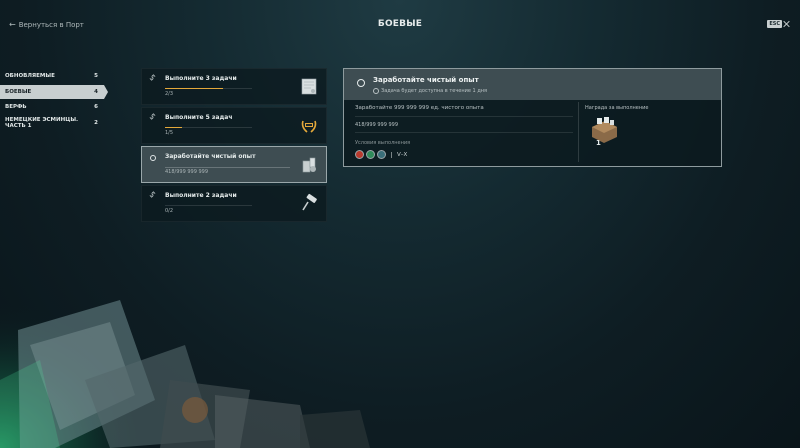 The height and width of the screenshot is (448, 800). What do you see at coordinates (598, 143) in the screenshot?
I see `reward-count: 1` at bounding box center [598, 143].